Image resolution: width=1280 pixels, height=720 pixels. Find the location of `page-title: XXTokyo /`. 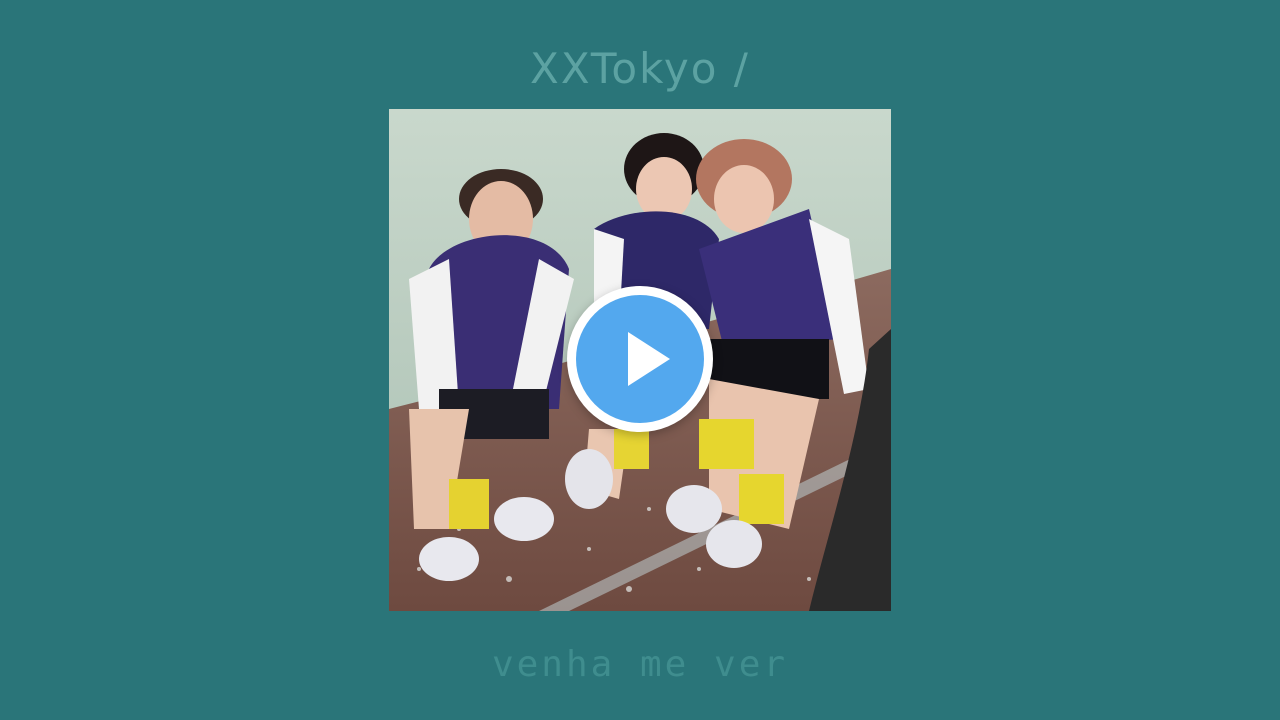

page-title: XXTokyo / is located at coordinates (640, 68).